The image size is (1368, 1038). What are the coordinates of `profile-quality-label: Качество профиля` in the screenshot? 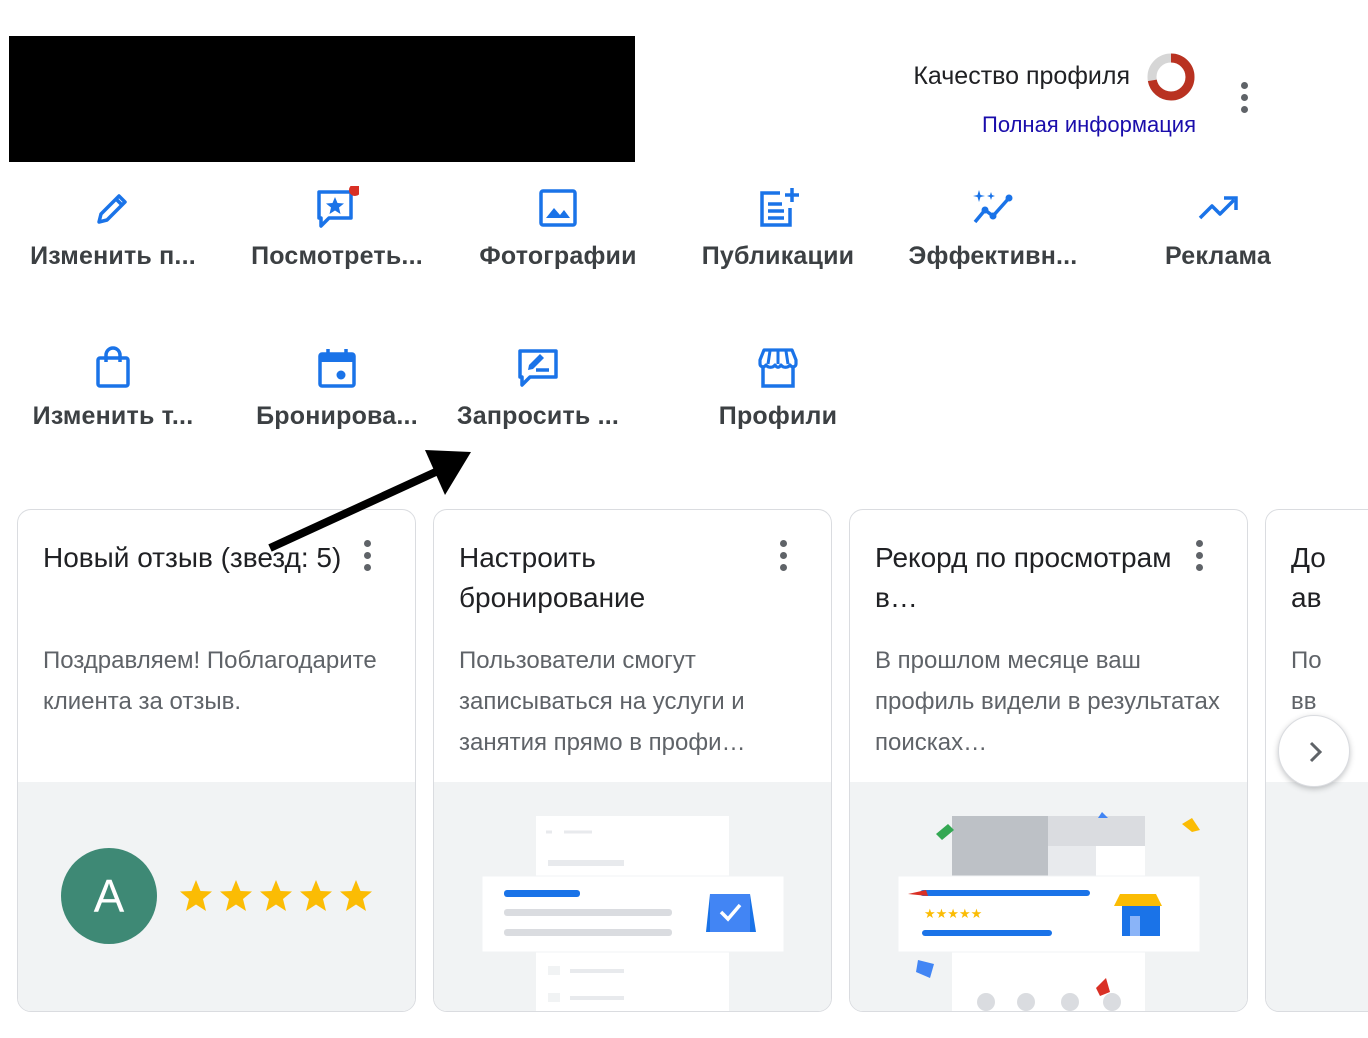 It's located at (1021, 76).